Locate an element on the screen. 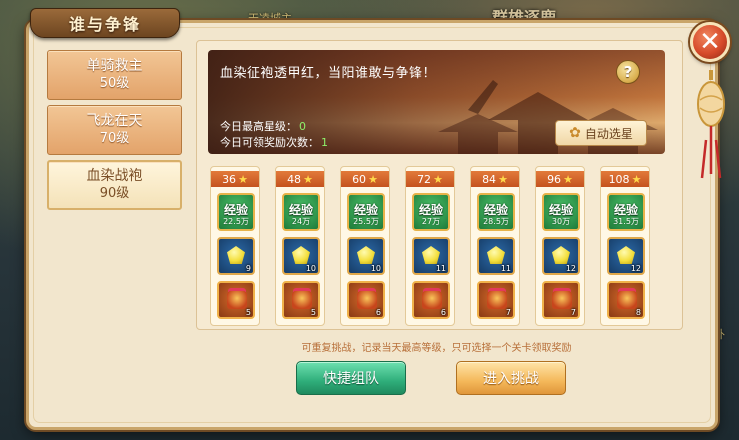  exp-reward: 经验 30万 is located at coordinates (561, 212).